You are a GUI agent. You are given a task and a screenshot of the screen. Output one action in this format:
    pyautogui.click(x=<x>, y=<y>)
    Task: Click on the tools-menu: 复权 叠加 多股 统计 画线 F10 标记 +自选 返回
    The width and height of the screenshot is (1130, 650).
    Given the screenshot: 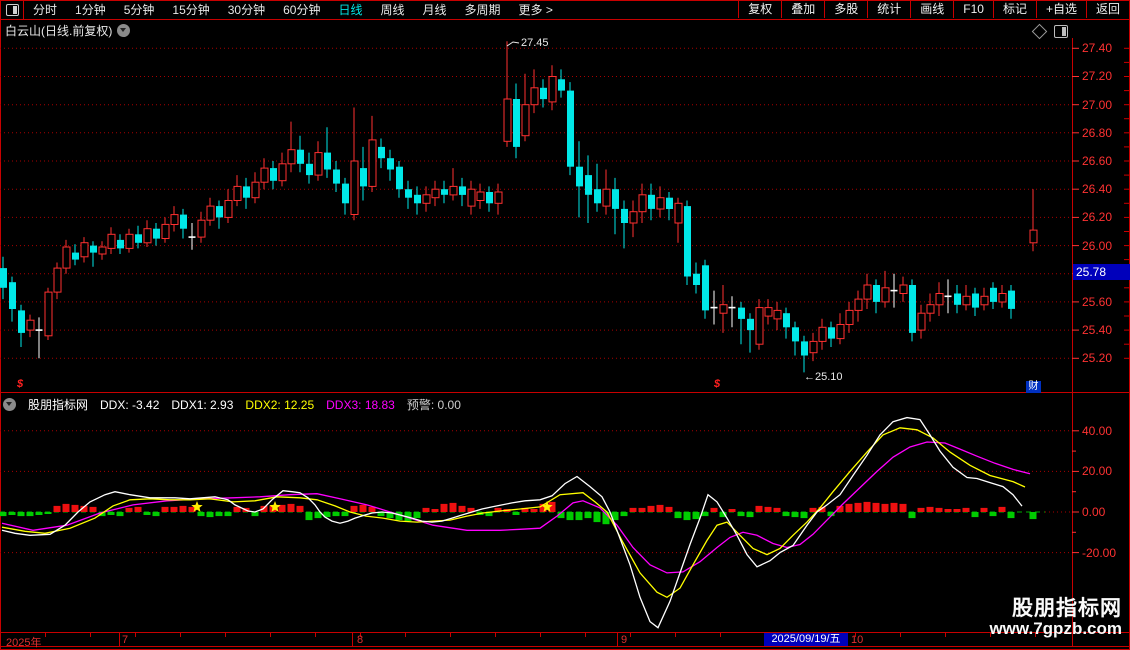 What is the action you would take?
    pyautogui.click(x=933, y=9)
    